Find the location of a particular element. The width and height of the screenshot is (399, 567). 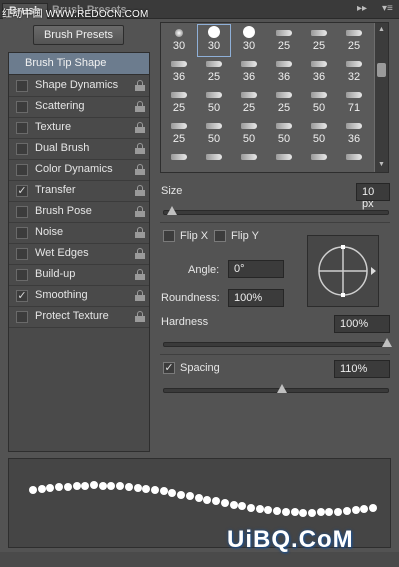

option-label: Transfer is located at coordinates (55, 190).